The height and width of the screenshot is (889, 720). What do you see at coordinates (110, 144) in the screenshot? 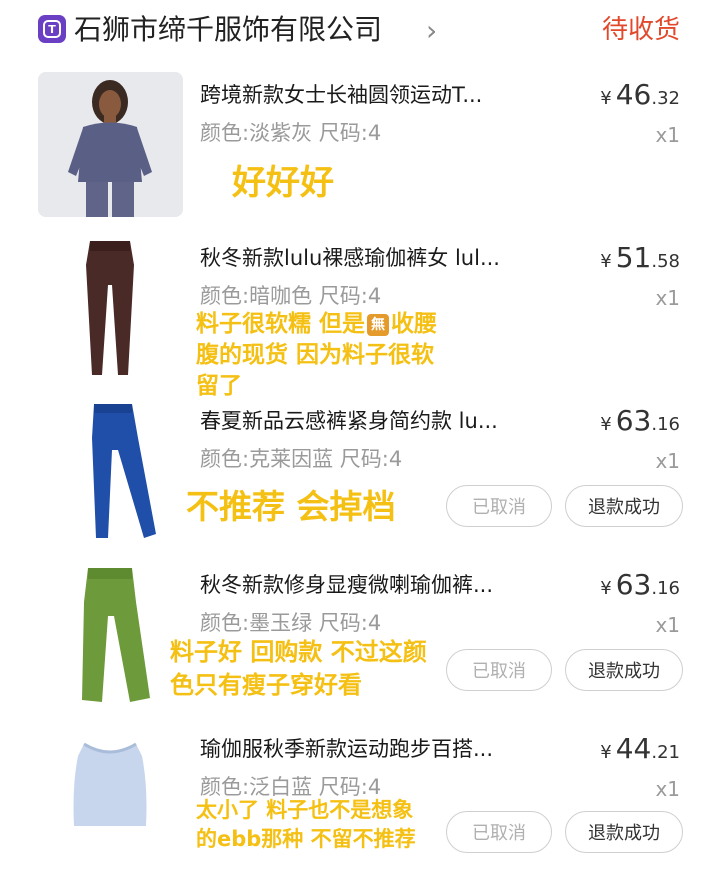
I see `product-image-longsleeve` at bounding box center [110, 144].